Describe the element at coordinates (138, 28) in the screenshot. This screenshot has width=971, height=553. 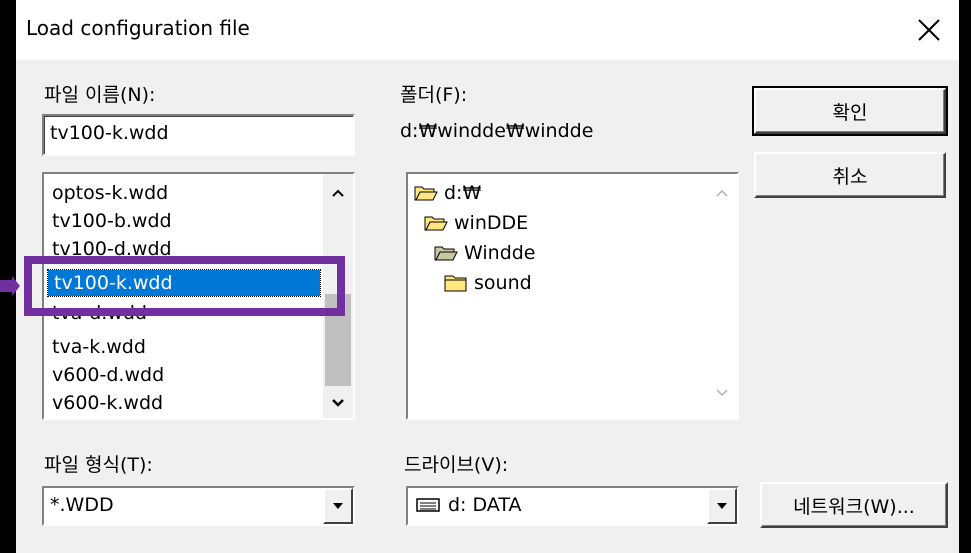
I see `dialog-title: Load configuration file` at that location.